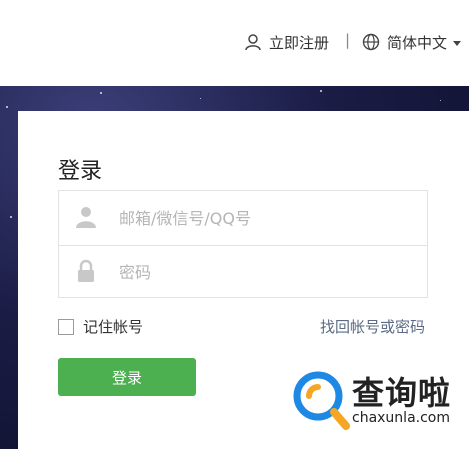  I want to click on language-selector: 简体中文, so click(412, 42).